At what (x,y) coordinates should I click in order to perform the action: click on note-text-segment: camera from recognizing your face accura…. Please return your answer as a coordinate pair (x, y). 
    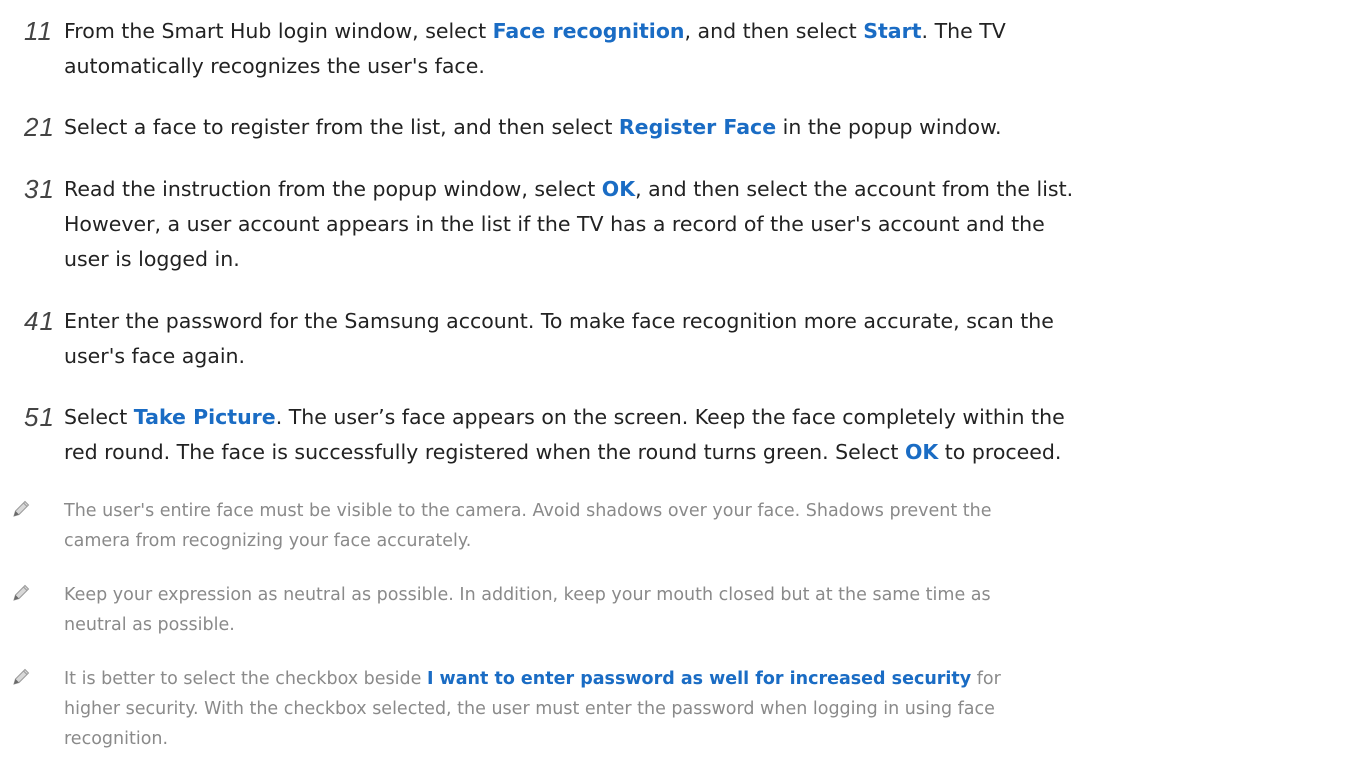
    Looking at the image, I should click on (268, 541).